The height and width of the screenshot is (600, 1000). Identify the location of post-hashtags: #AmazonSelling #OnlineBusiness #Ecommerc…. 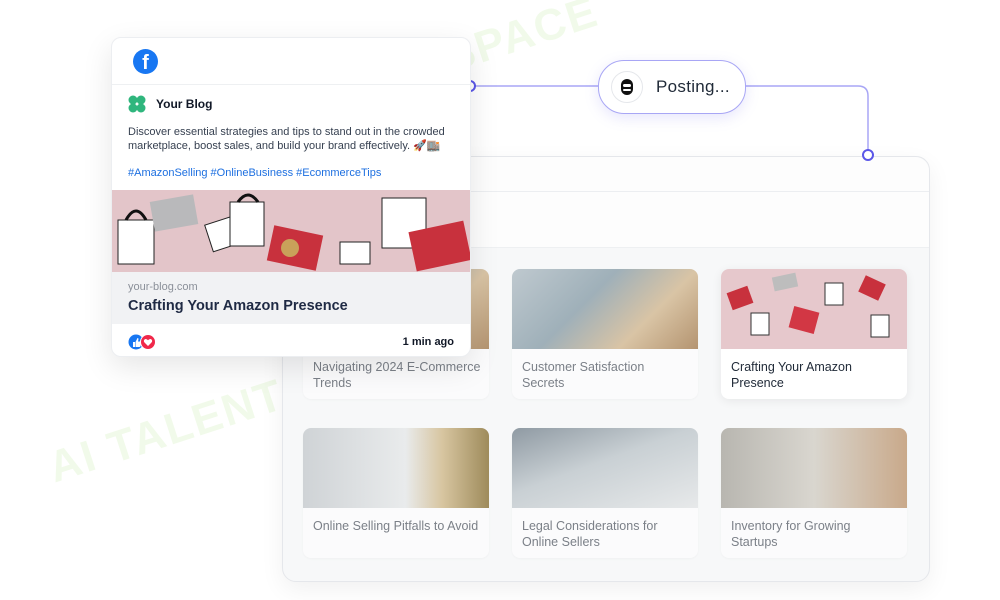
(254, 173).